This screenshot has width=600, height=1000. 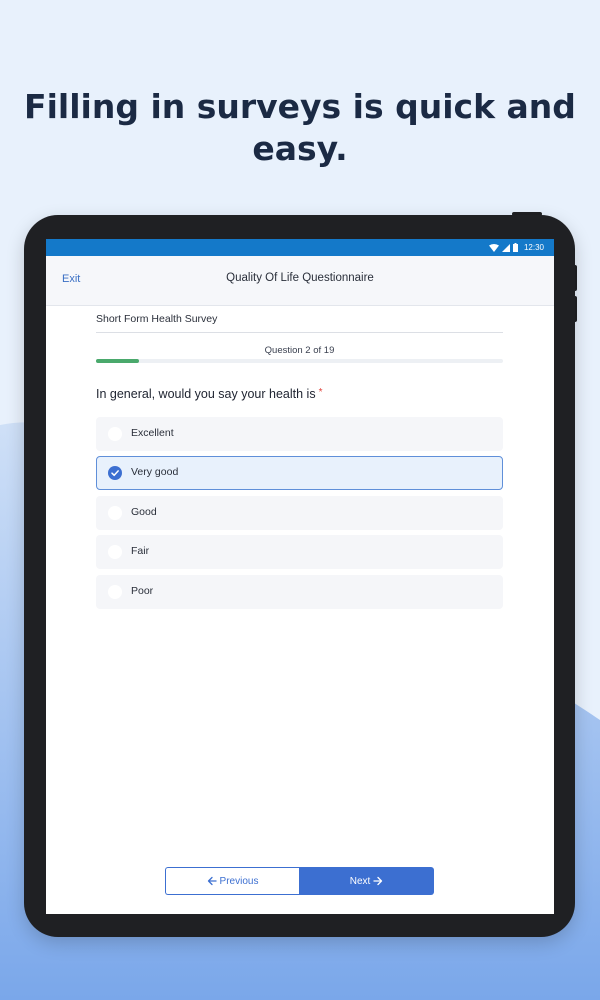 I want to click on battery-icon, so click(x=515, y=247).